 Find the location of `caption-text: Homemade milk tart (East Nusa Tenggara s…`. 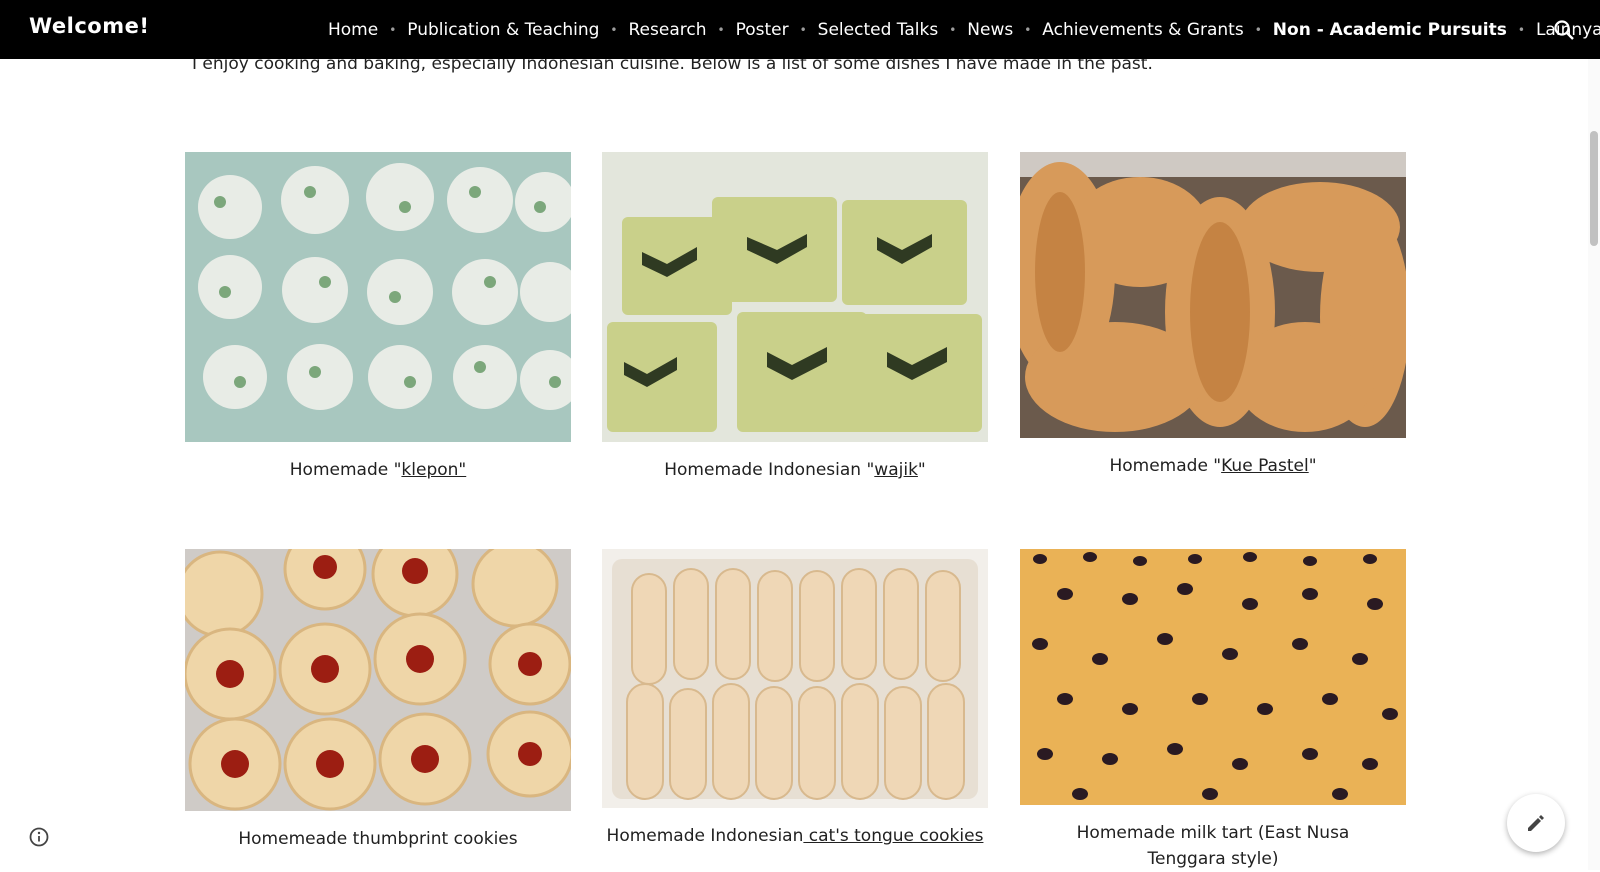

caption-text: Homemade milk tart (East Nusa Tenggara s… is located at coordinates (1213, 846).